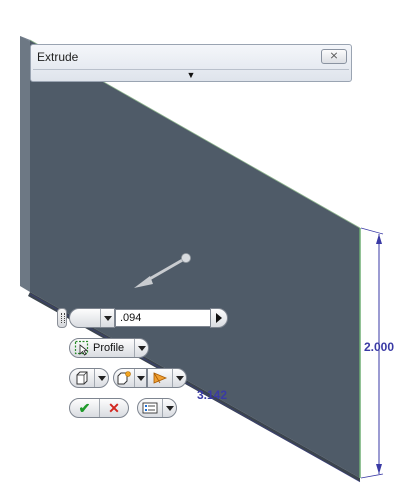 The height and width of the screenshot is (500, 400). I want to click on chevron-right-icon, so click(219, 318).